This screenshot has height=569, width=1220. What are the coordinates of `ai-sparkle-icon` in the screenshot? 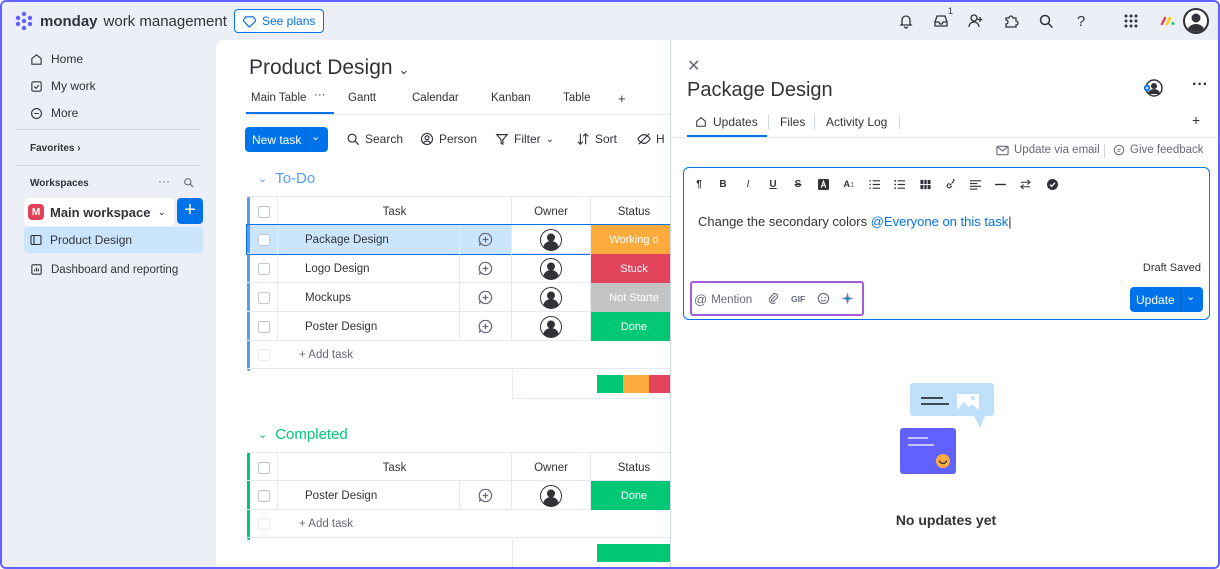 It's located at (847, 298).